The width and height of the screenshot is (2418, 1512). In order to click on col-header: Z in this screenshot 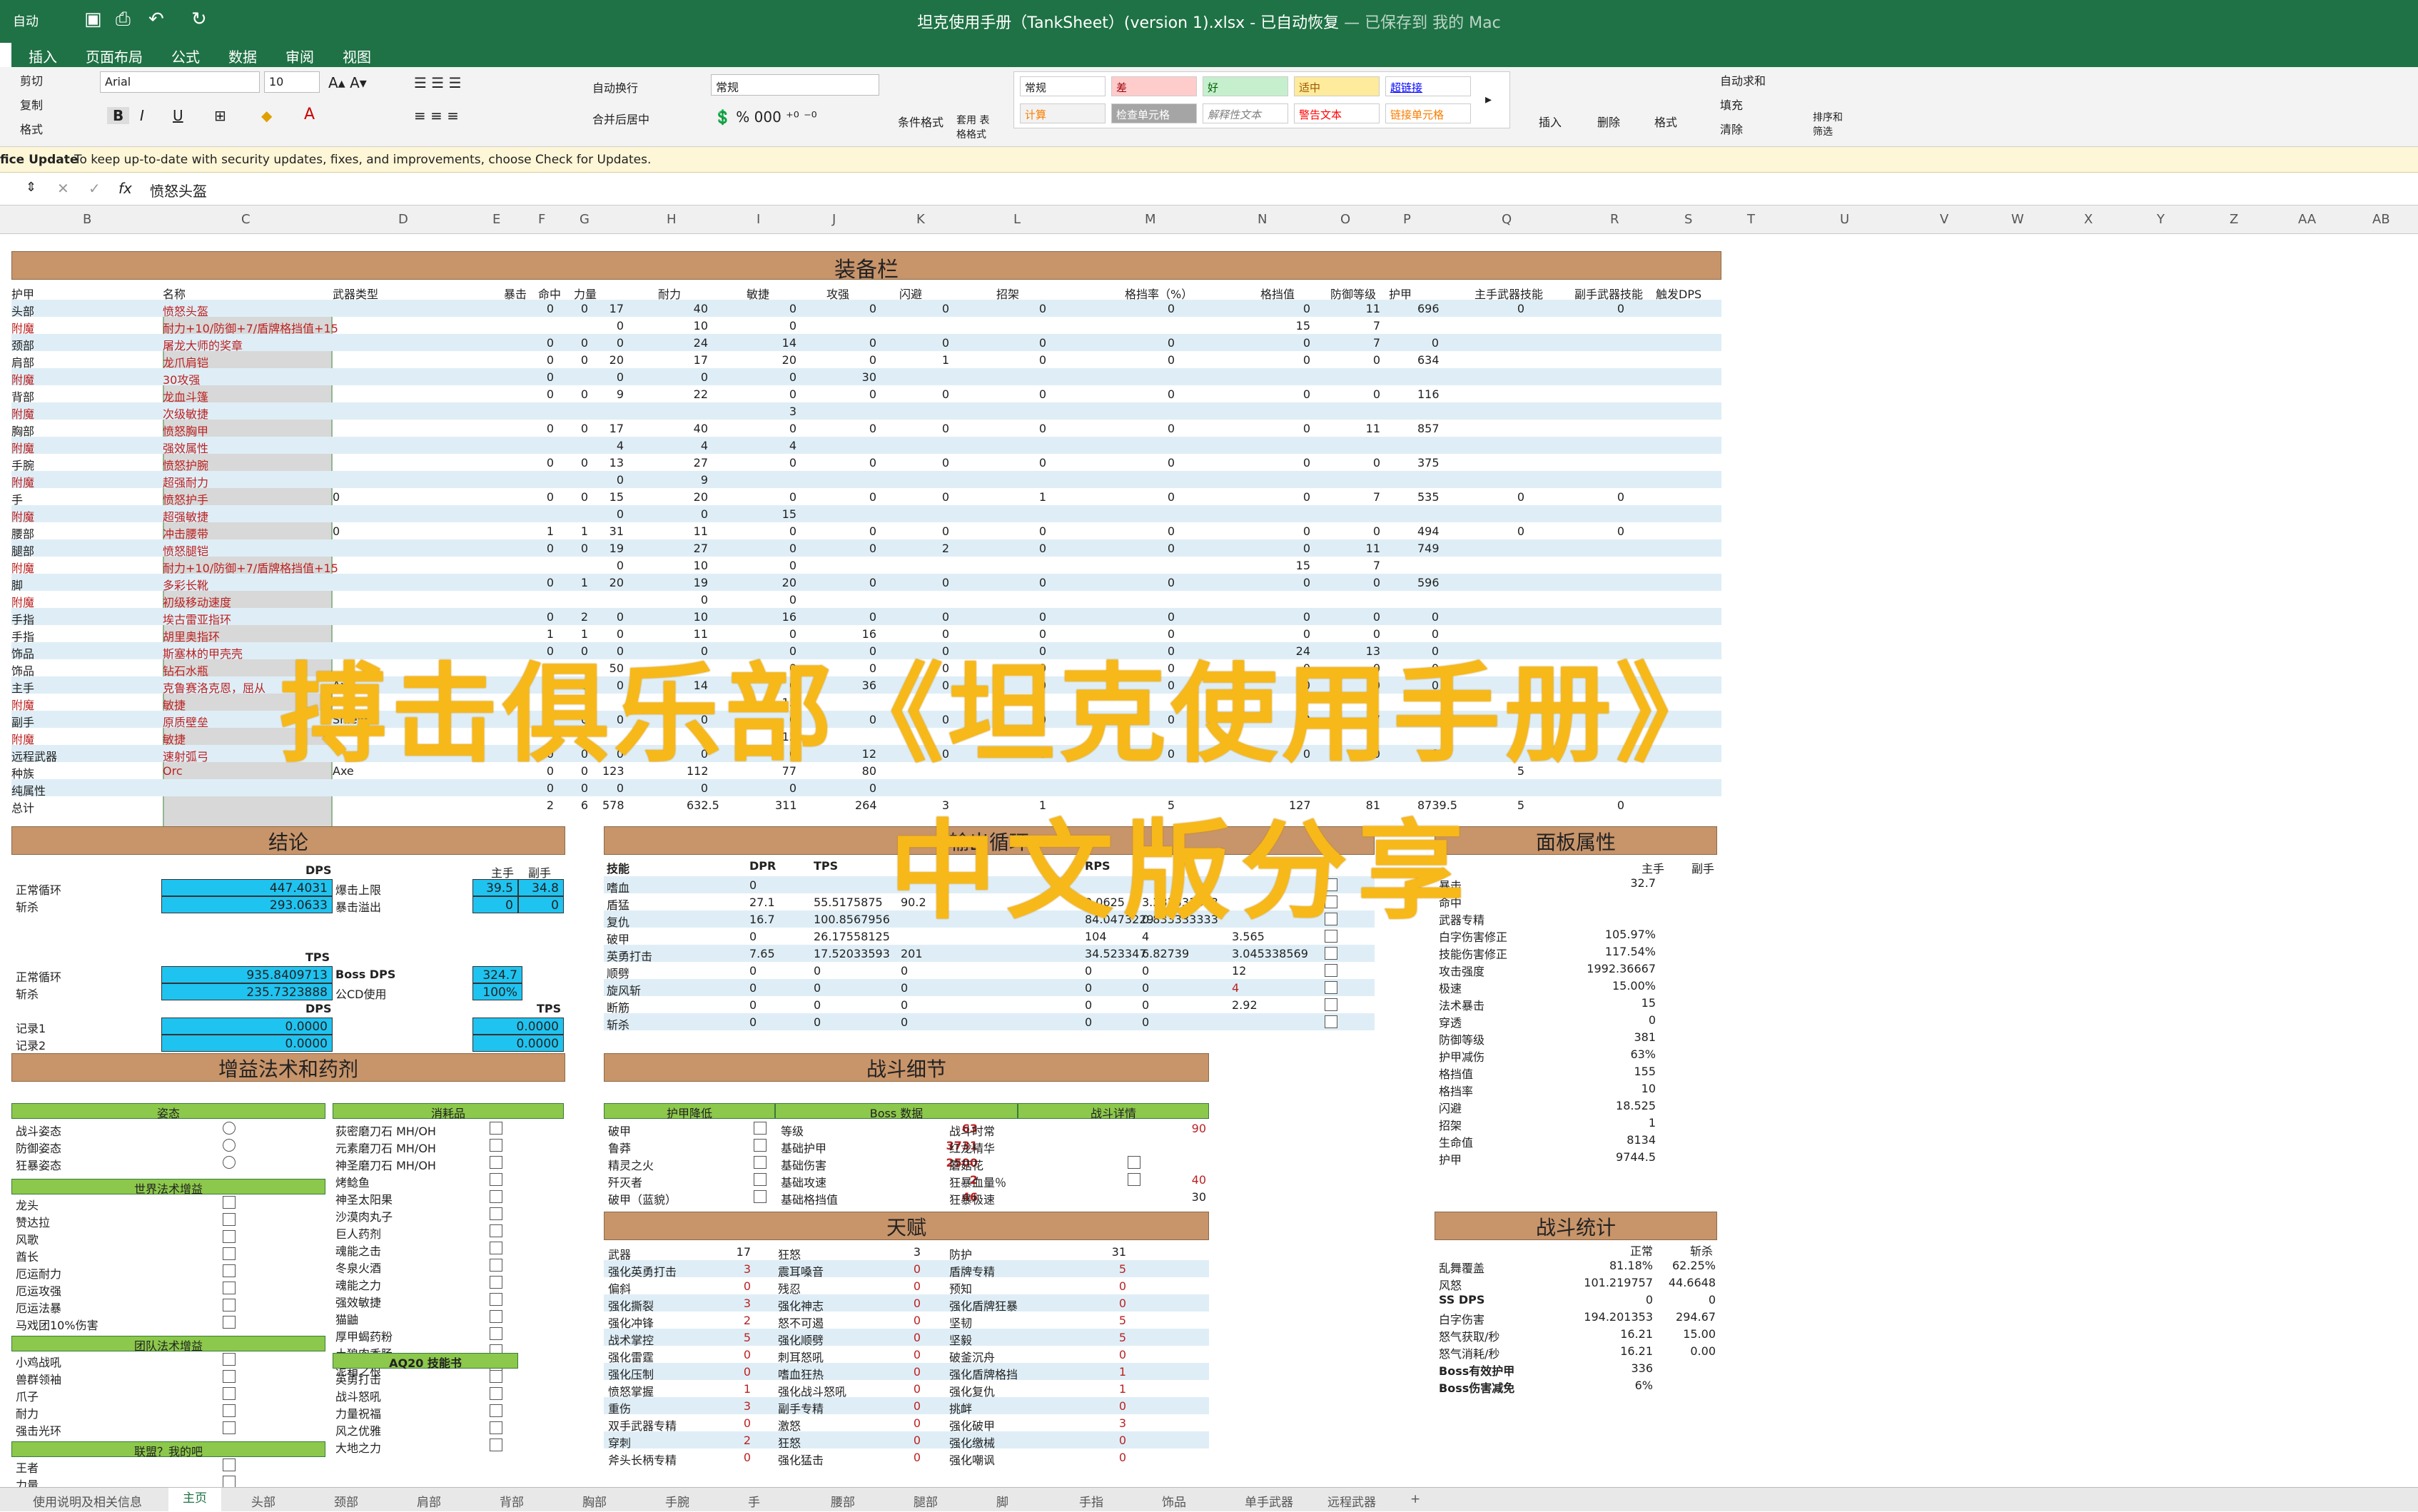, I will do `click(2234, 220)`.